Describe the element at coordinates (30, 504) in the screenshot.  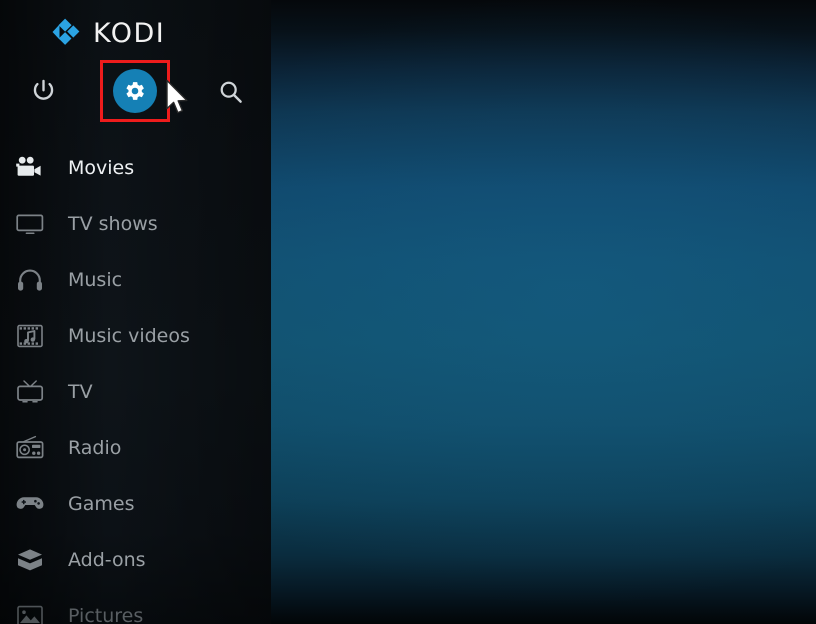
I see `gamepad-icon` at that location.